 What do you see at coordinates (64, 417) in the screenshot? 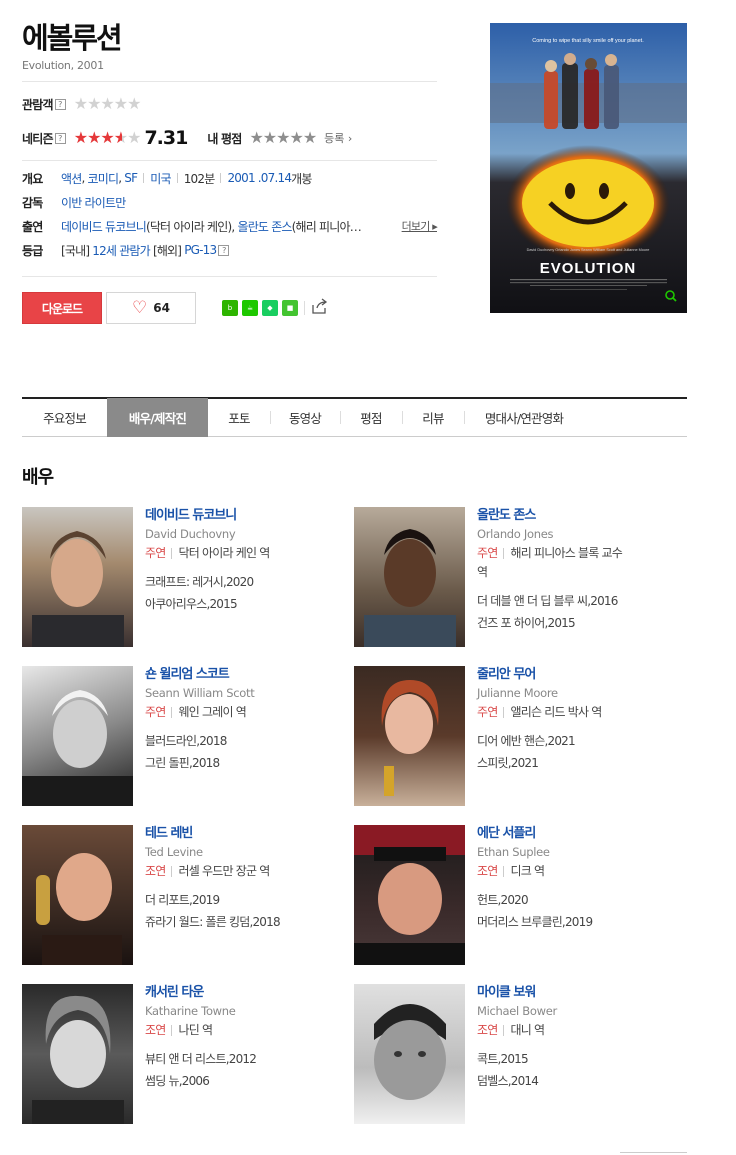
I see `tab-main-info: 주요정보` at bounding box center [64, 417].